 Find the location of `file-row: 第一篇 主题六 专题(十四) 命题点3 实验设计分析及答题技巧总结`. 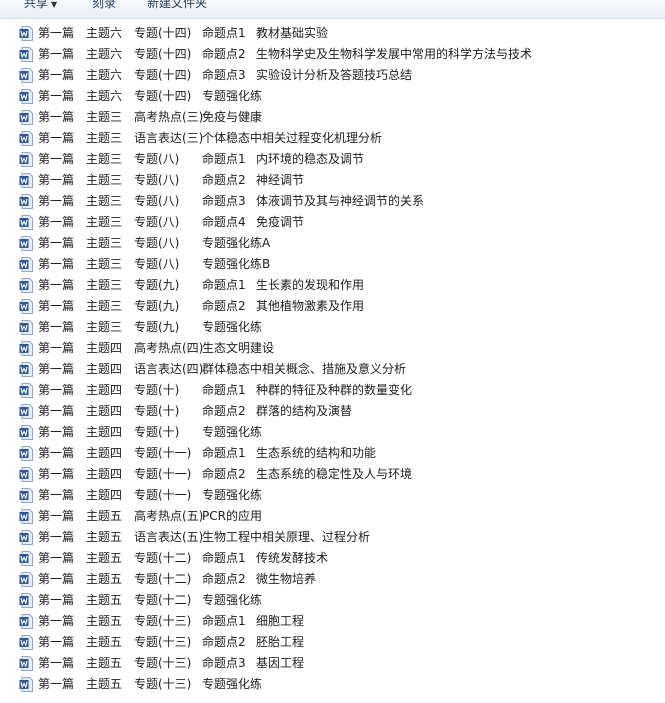

file-row: 第一篇 主题六 专题(十四) 命题点3 实验设计分析及答题技巧总结 is located at coordinates (334, 75).